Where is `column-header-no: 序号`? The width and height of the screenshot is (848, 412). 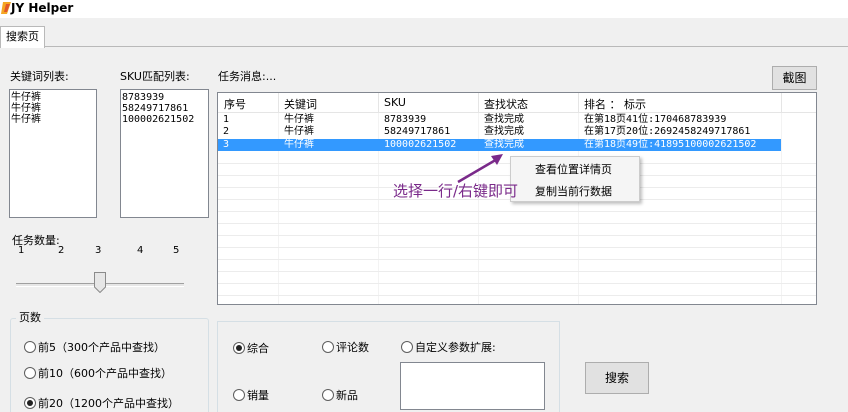
column-header-no: 序号 is located at coordinates (235, 104).